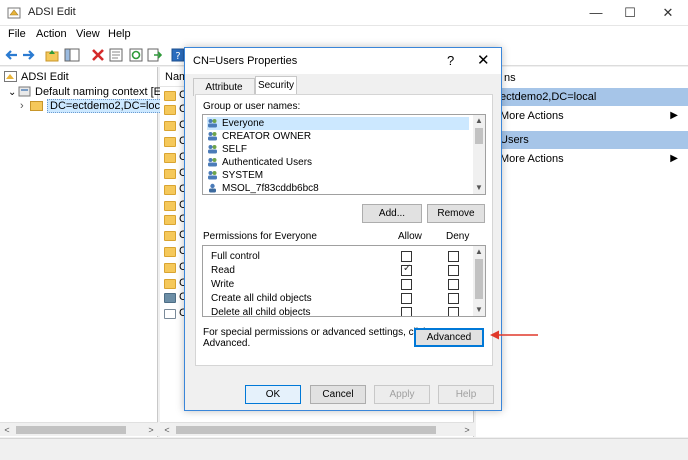 This screenshot has width=688, height=460. I want to click on adsi-edit-app-icon, so click(14, 13).